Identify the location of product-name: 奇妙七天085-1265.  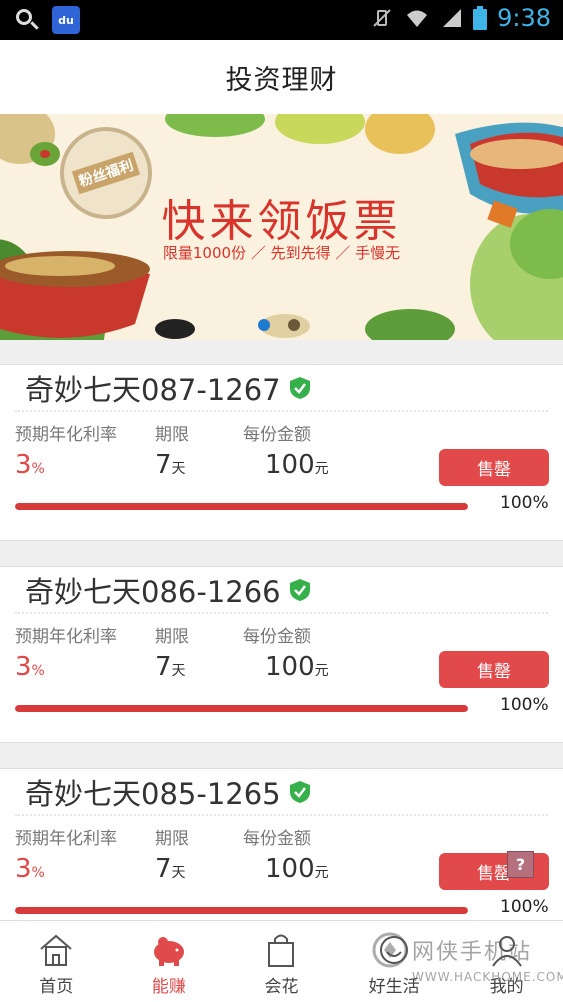
(168, 792).